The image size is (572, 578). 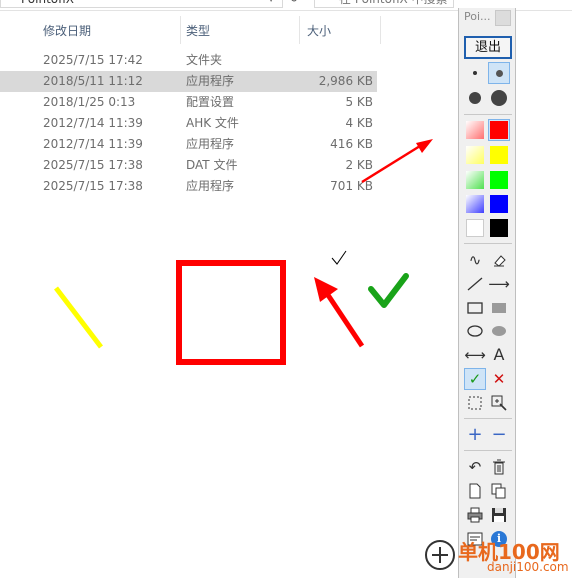 I want to click on undo-icon: ↶, so click(x=475, y=466).